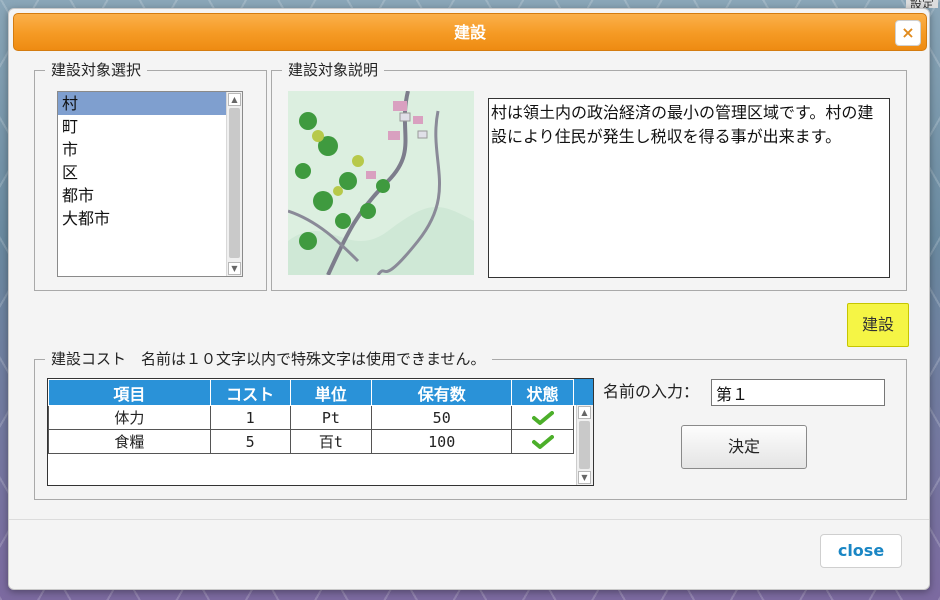  I want to click on title-bar: 建設 ×, so click(470, 32).